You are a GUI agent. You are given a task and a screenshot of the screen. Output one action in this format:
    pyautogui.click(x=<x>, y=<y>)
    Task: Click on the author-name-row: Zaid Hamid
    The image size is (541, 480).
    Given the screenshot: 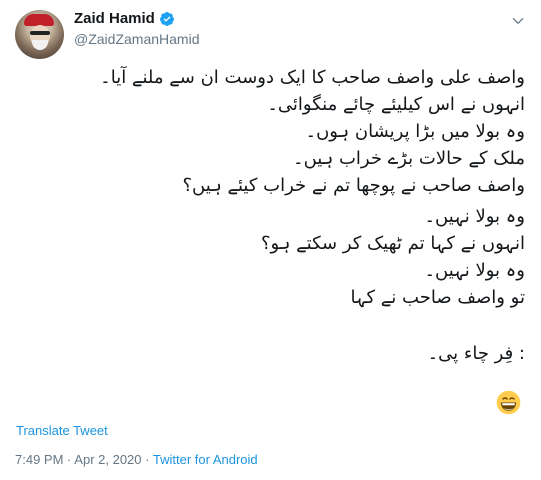 What is the action you would take?
    pyautogui.click(x=124, y=18)
    